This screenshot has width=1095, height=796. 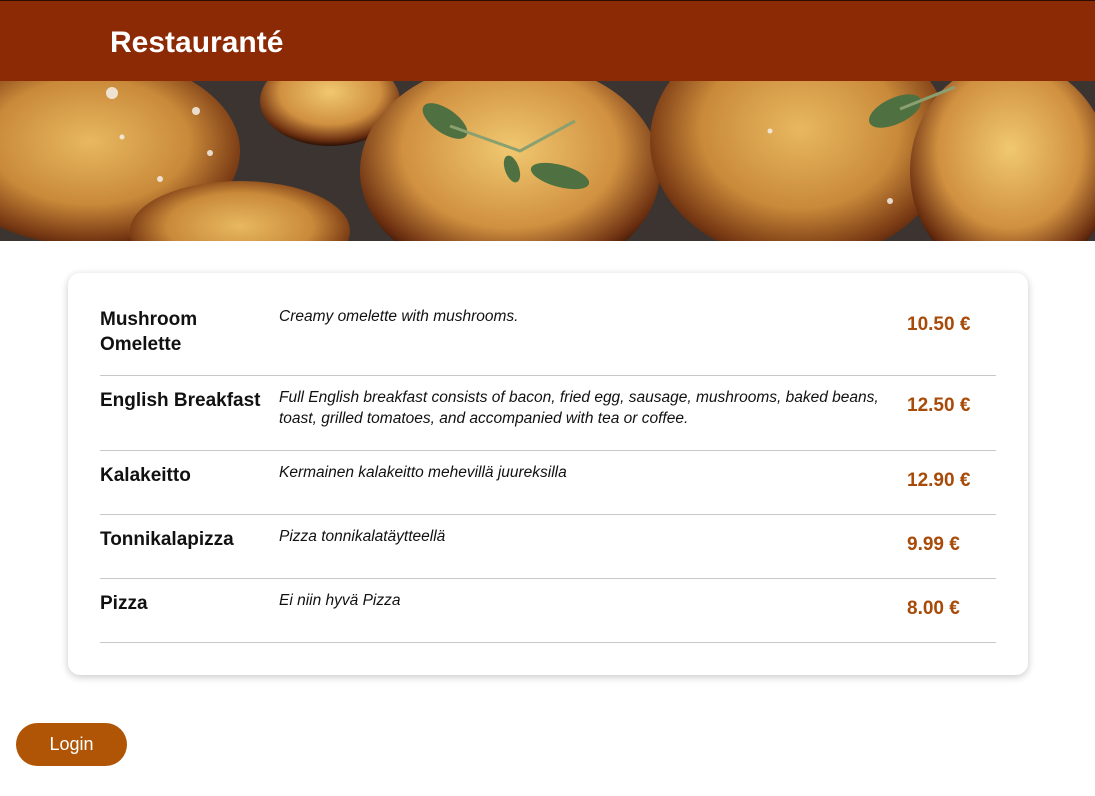 What do you see at coordinates (547, 40) in the screenshot?
I see `top-bar: Restauranté` at bounding box center [547, 40].